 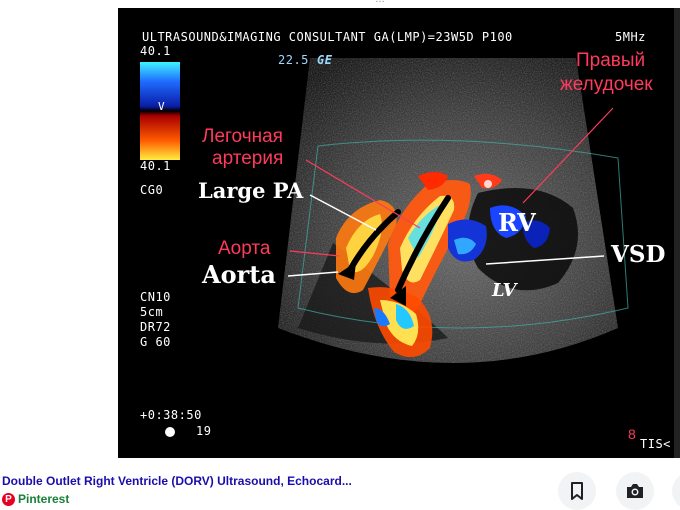 What do you see at coordinates (632, 434) in the screenshot?
I see `page-number: 8` at bounding box center [632, 434].